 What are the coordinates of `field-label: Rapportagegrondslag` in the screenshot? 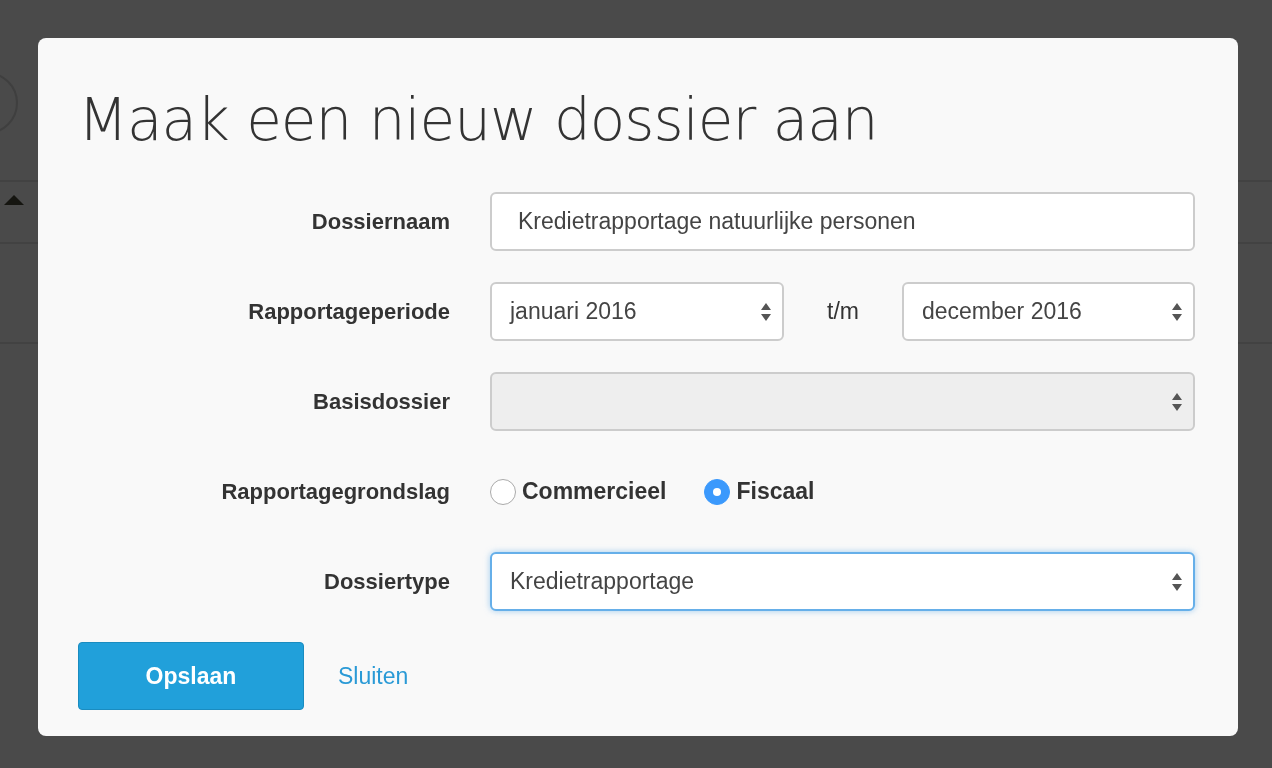 It's located at (335, 491).